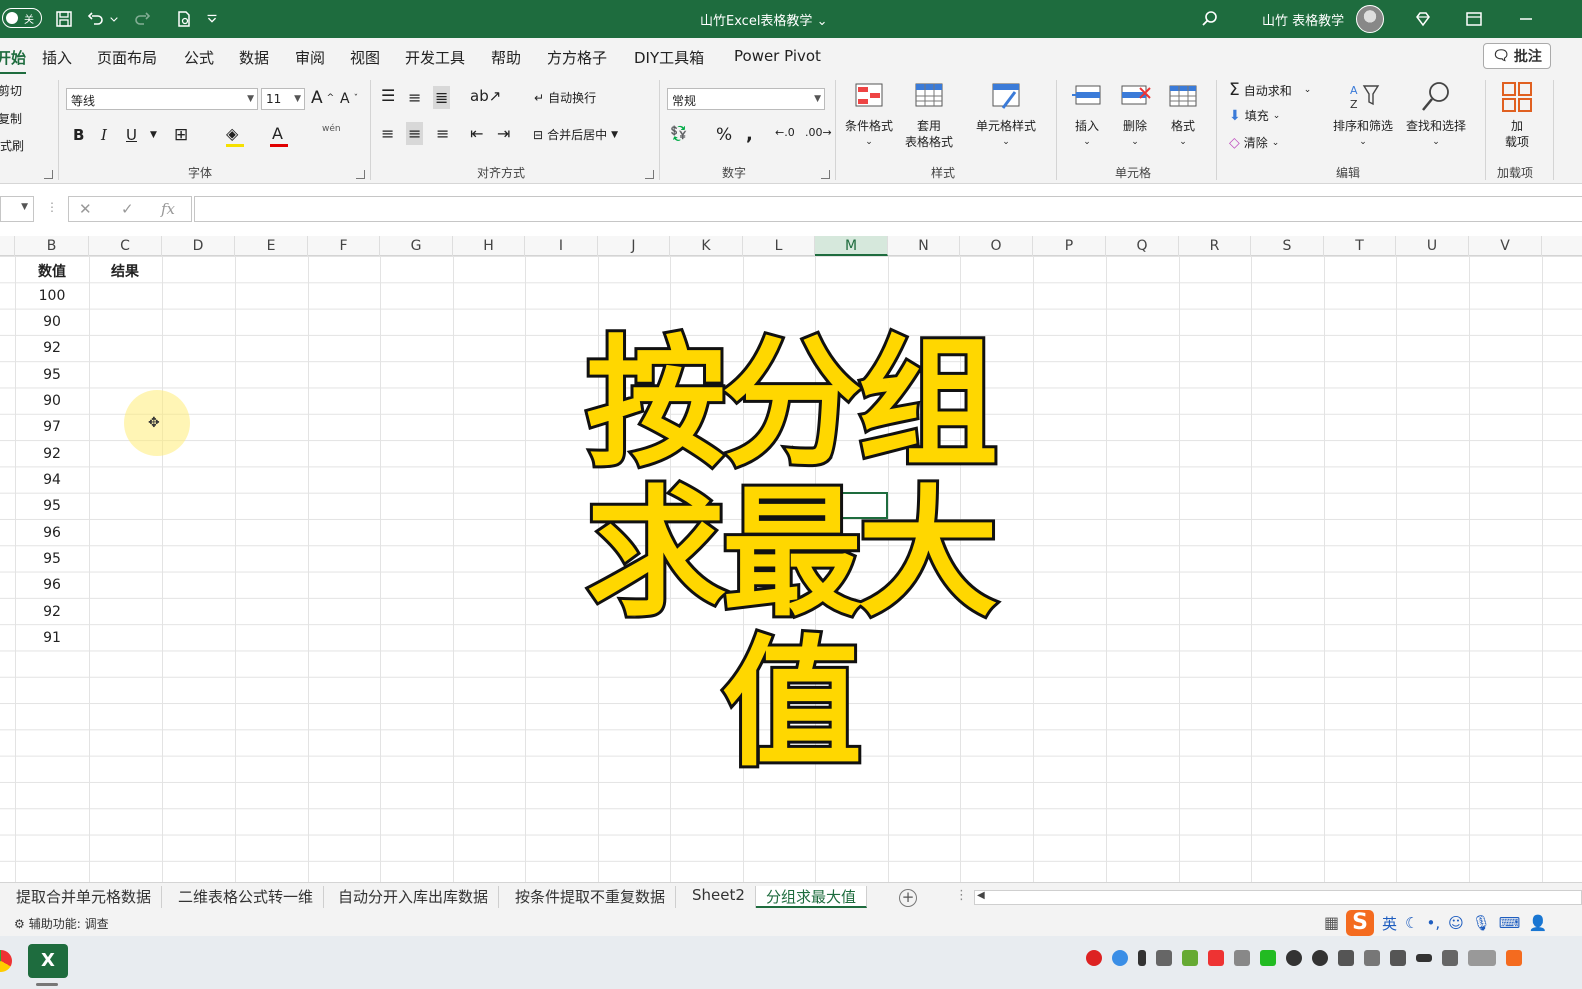  I want to click on sheet-tab: 二维表格公式转一维, so click(246, 897).